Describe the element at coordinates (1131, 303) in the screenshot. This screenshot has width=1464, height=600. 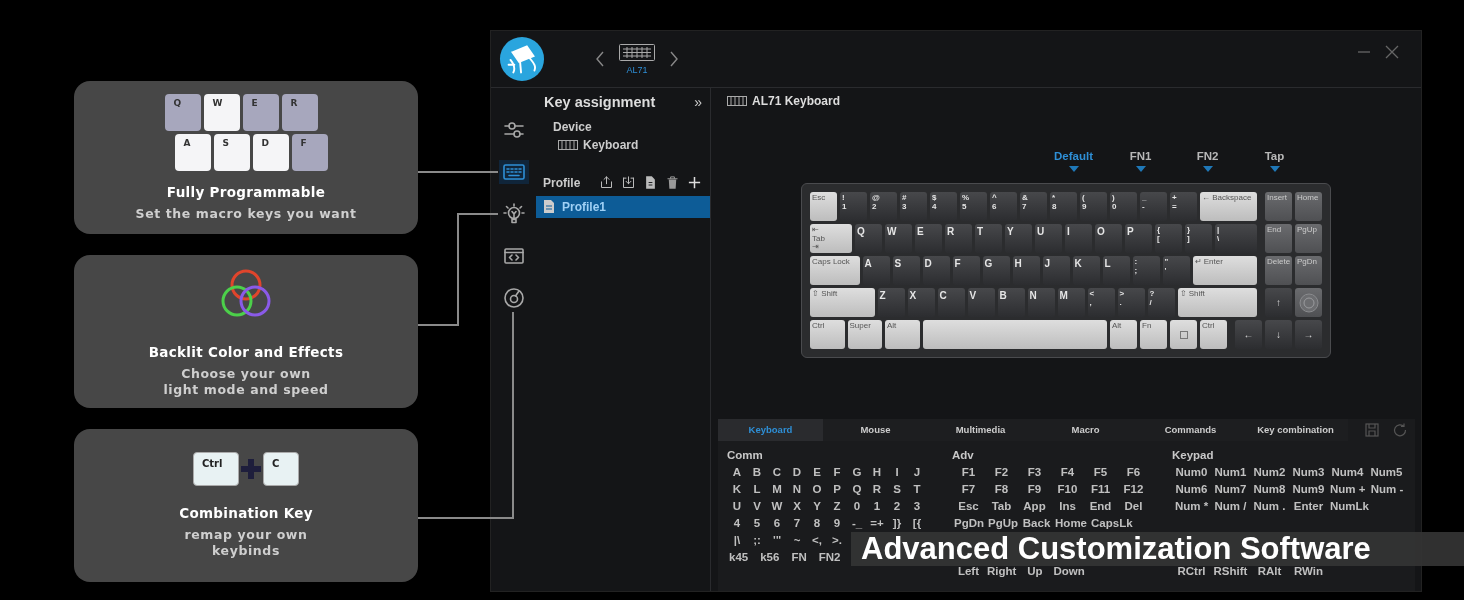
I see `keycap: > .` at that location.